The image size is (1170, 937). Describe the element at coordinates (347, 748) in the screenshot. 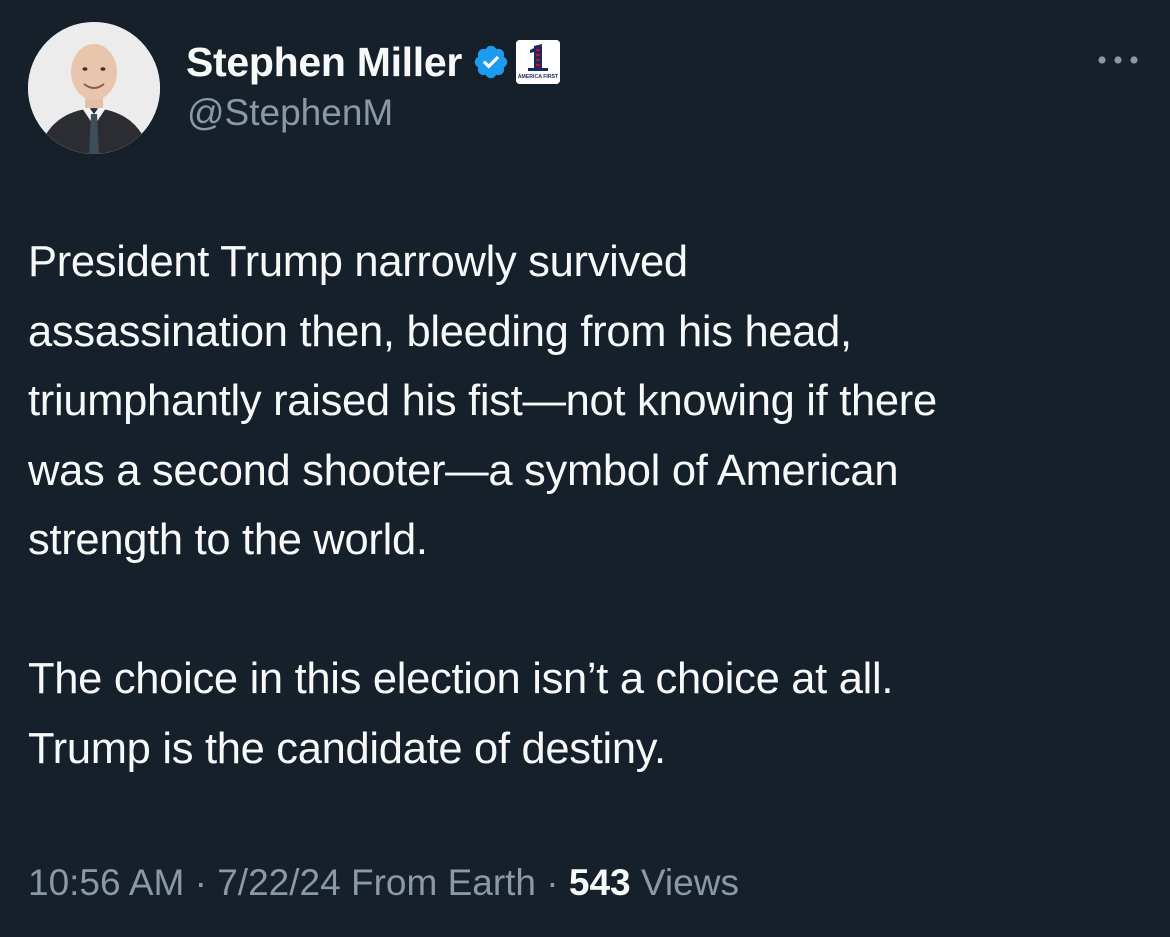

I see `tweet-line: Trump is the candidate of destiny.` at that location.